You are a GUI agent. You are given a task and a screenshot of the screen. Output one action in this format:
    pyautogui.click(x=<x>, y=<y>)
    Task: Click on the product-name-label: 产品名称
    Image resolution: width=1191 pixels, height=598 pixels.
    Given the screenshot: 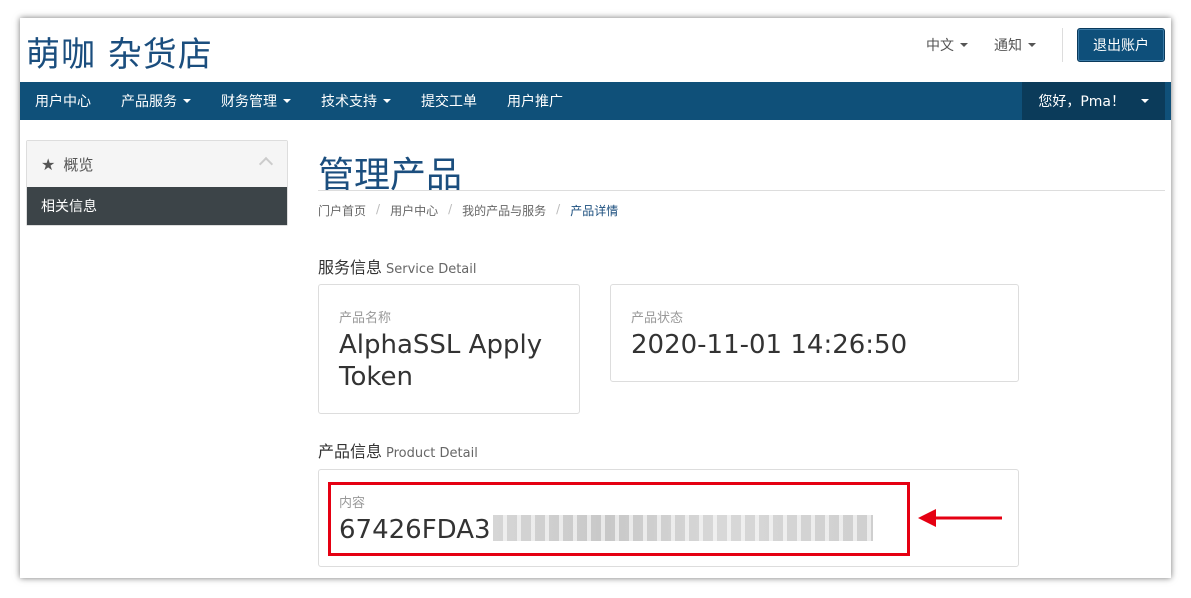 What is the action you would take?
    pyautogui.click(x=365, y=318)
    